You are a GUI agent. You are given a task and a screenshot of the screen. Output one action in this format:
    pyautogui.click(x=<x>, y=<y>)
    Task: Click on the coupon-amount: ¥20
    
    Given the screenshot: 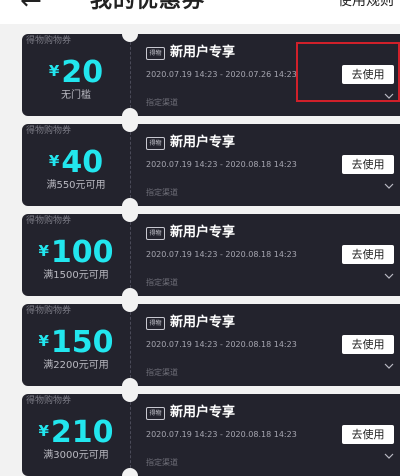 What is the action you would take?
    pyautogui.click(x=76, y=74)
    